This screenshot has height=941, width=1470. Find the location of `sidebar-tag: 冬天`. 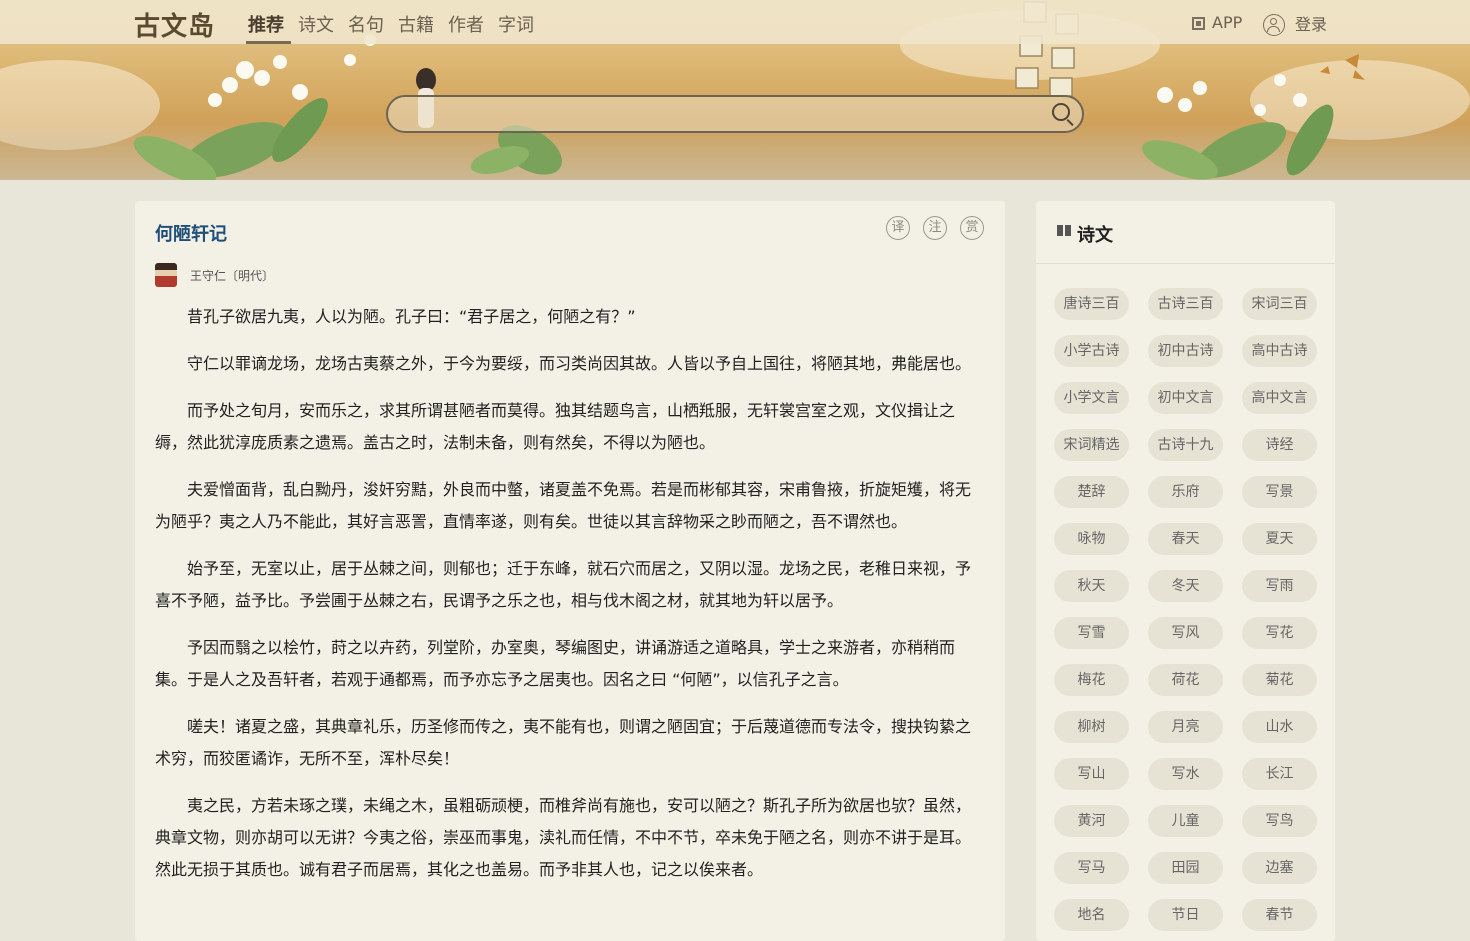

sidebar-tag: 冬天 is located at coordinates (1185, 586).